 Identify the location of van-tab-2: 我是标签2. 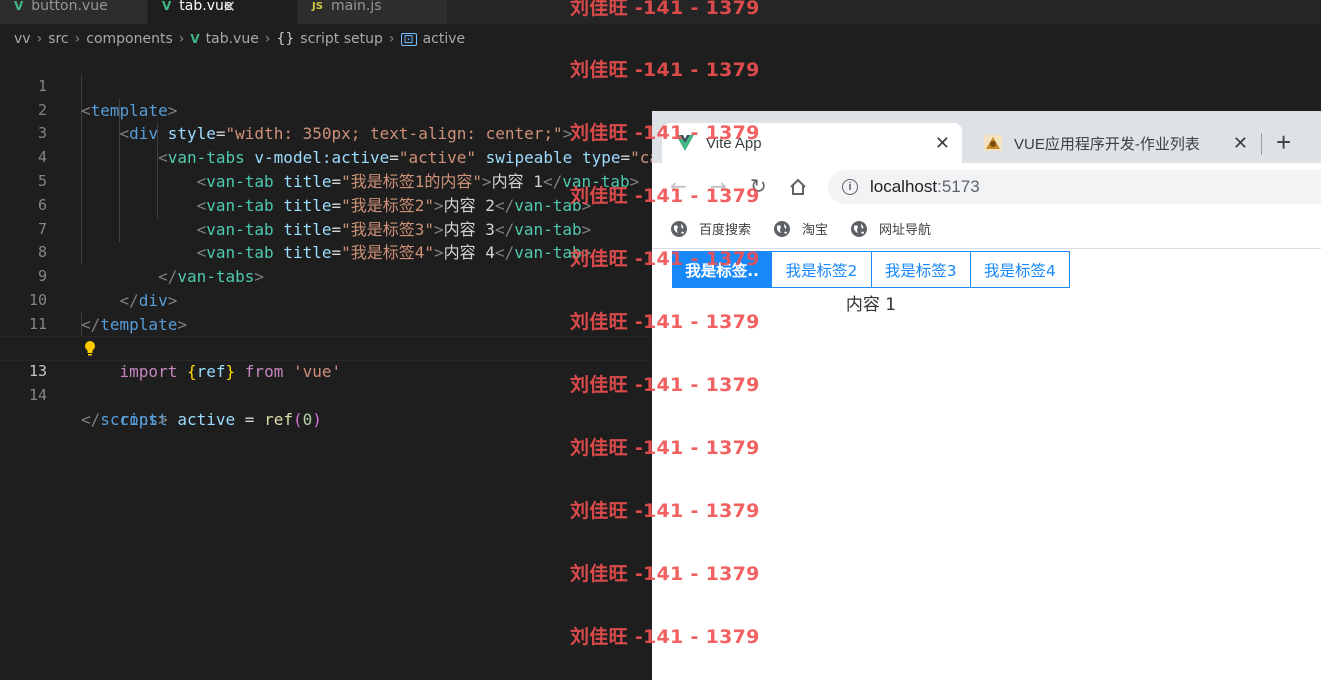
(822, 269).